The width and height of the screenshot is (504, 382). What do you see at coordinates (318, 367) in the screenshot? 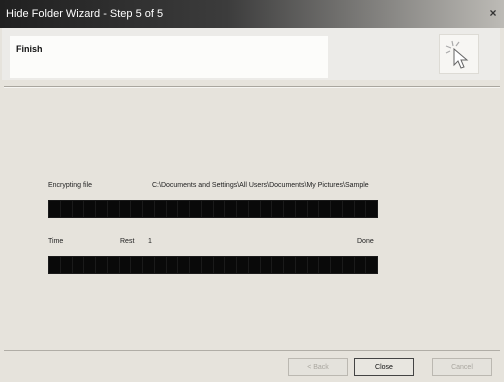
I see `back-button: < Back` at bounding box center [318, 367].